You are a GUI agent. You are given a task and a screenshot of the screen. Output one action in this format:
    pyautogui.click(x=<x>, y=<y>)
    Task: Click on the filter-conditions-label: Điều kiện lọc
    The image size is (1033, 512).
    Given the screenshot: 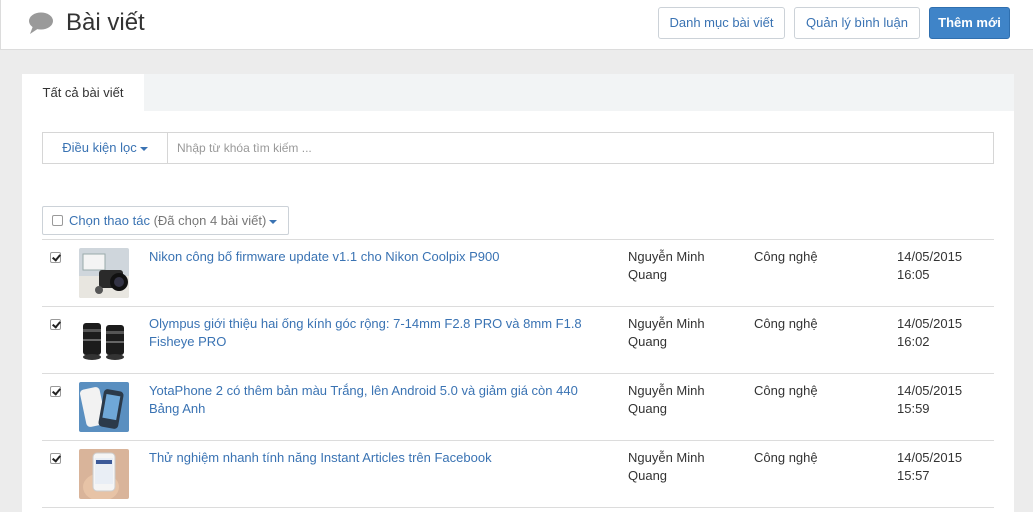 What is the action you would take?
    pyautogui.click(x=99, y=147)
    